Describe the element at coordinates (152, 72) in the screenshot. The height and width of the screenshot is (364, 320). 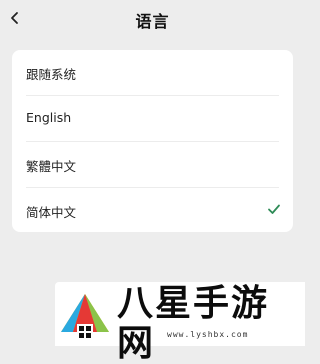
I see `language-option-follow-system: 跟随系统` at that location.